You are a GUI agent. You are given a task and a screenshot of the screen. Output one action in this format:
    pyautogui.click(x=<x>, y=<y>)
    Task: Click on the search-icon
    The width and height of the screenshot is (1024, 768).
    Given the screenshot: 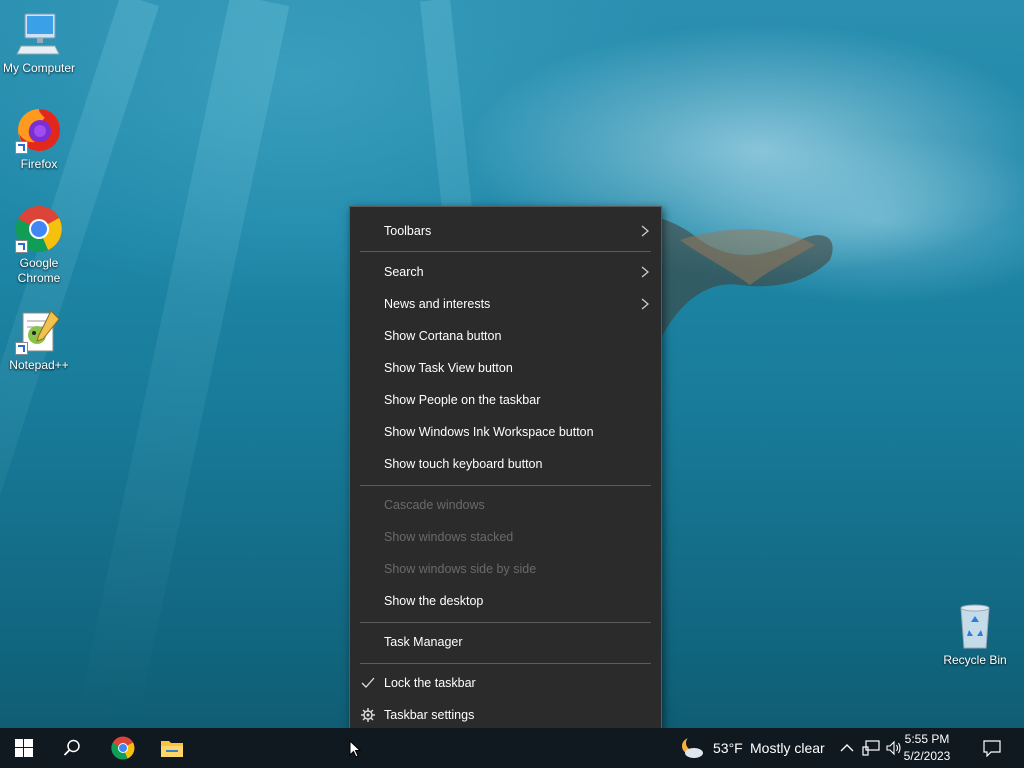 What is the action you would take?
    pyautogui.click(x=71, y=747)
    